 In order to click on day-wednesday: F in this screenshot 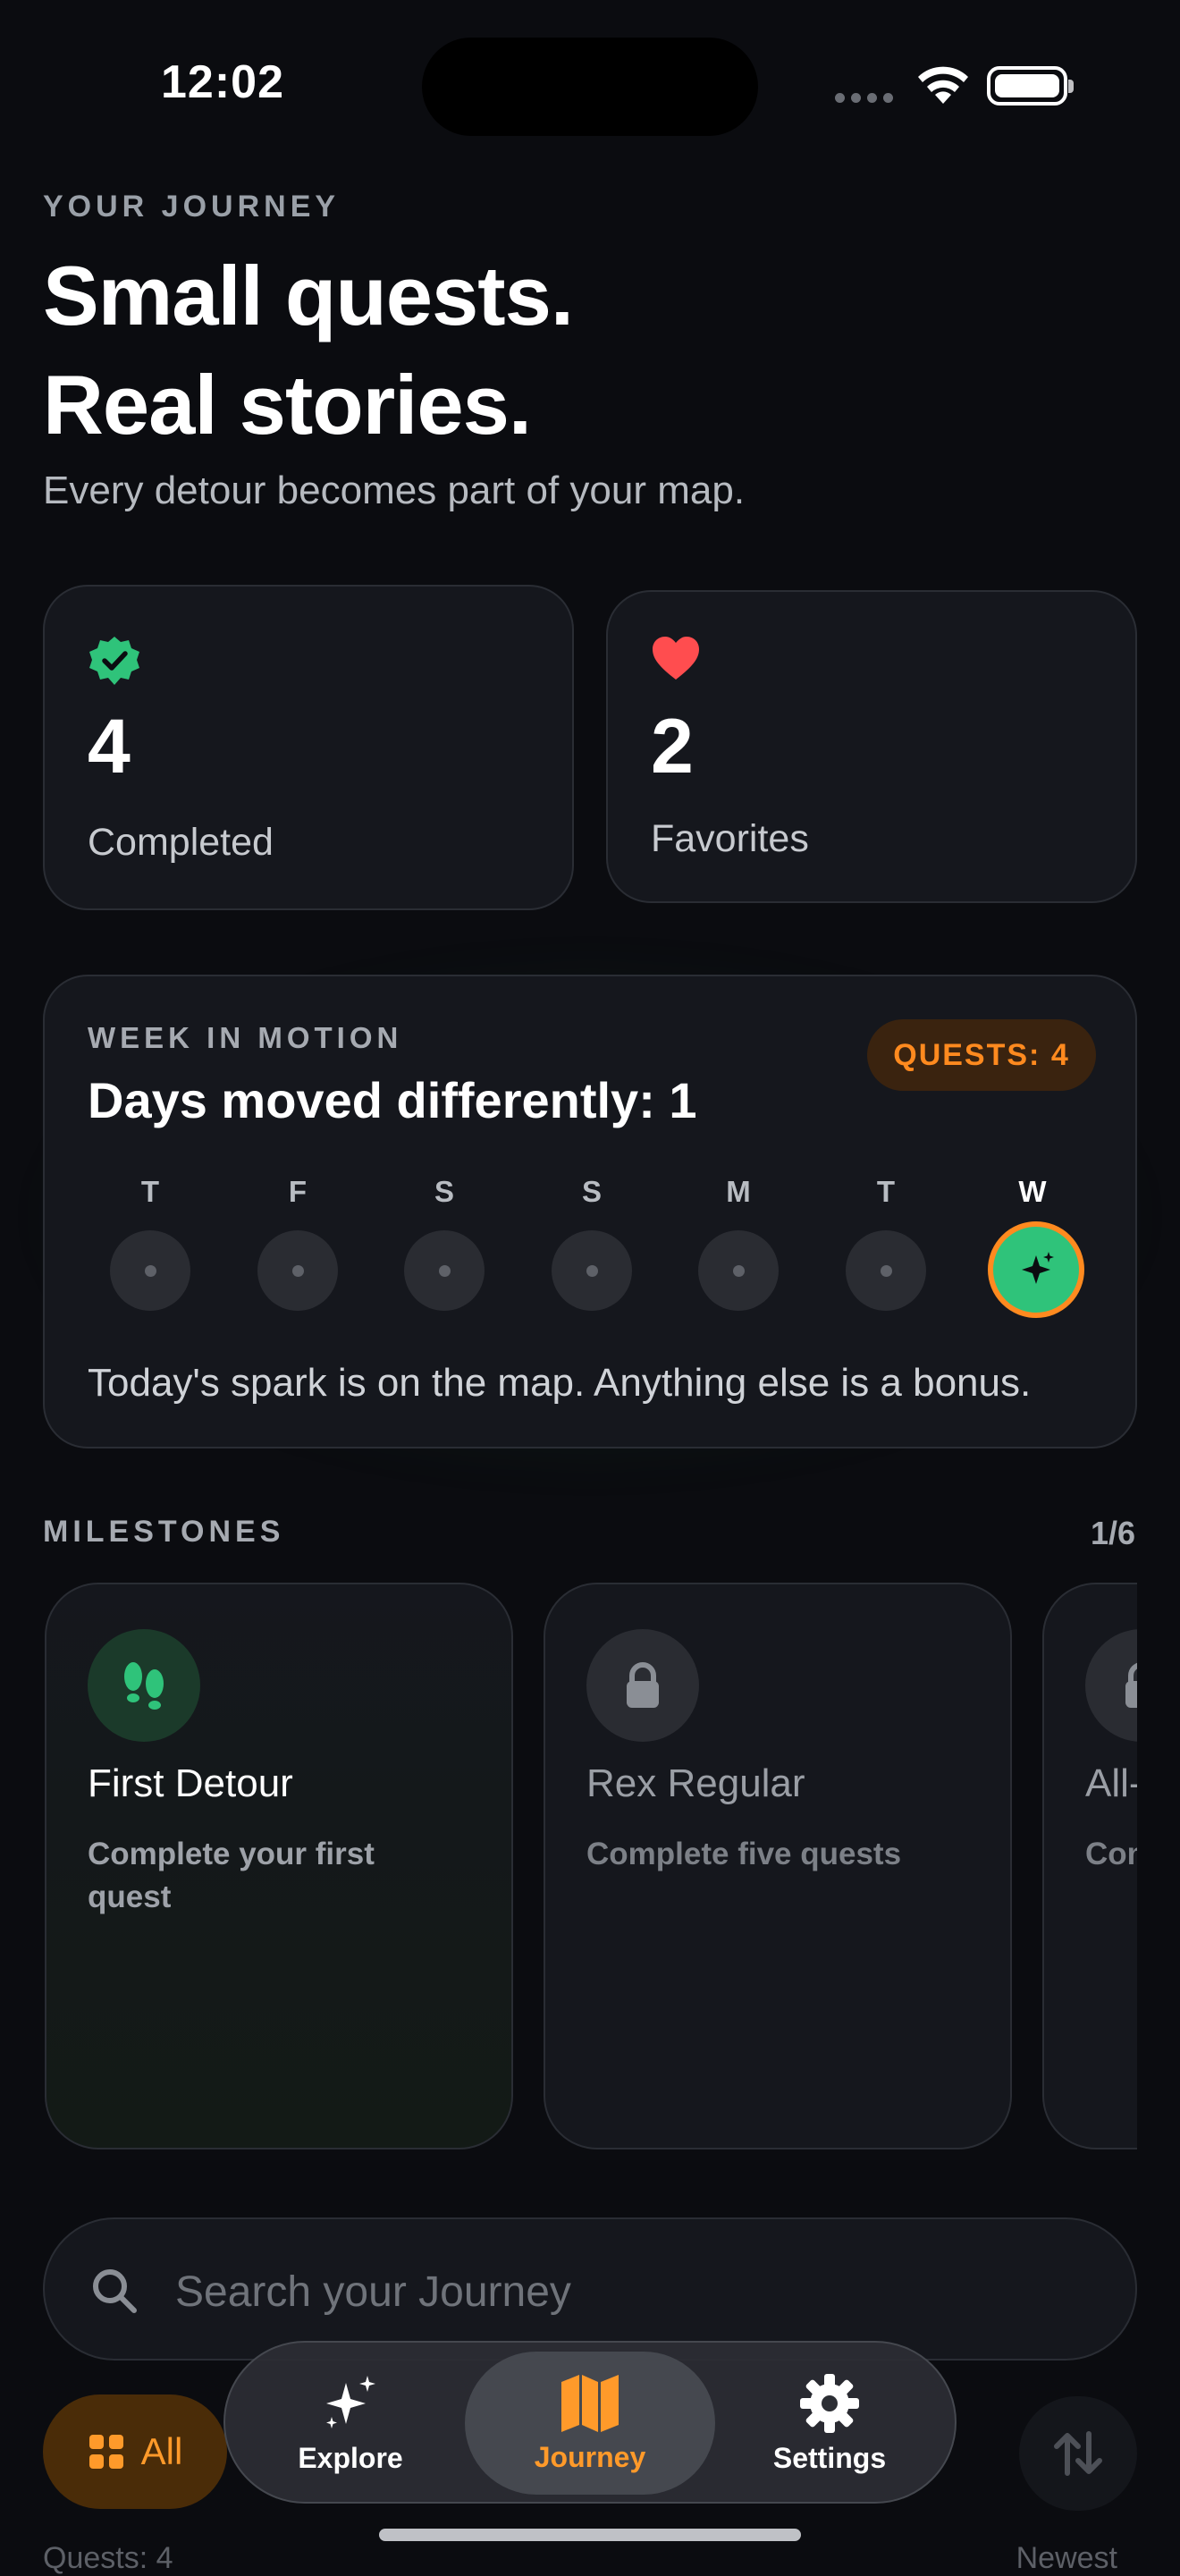, I will do `click(297, 1243)`.